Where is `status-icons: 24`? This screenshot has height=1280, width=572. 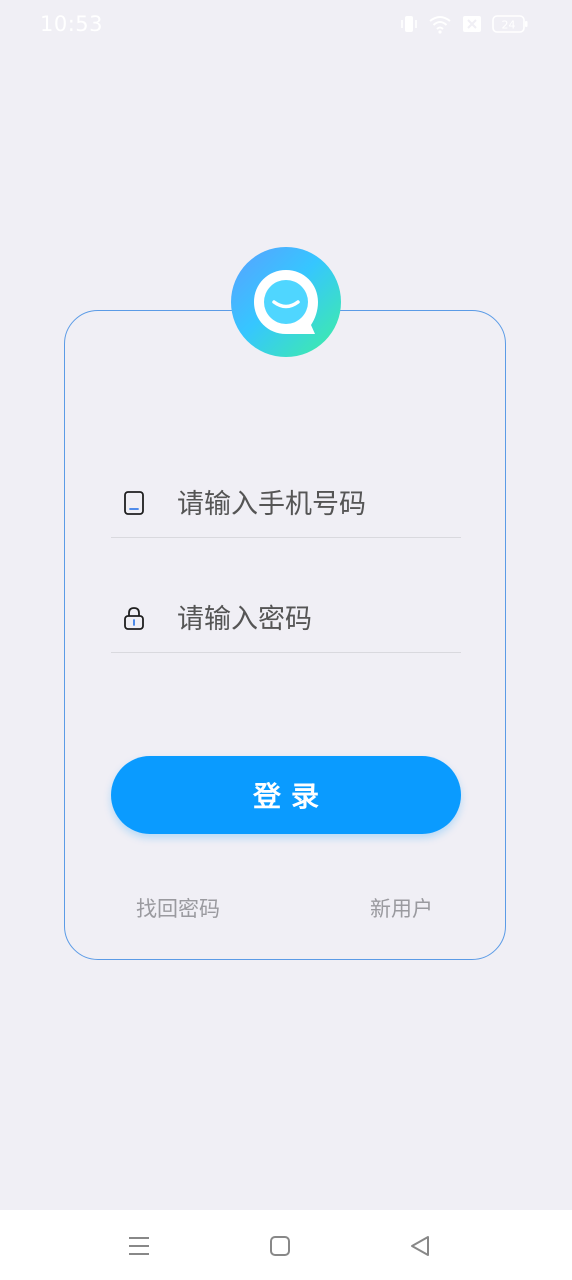
status-icons: 24 is located at coordinates (464, 24).